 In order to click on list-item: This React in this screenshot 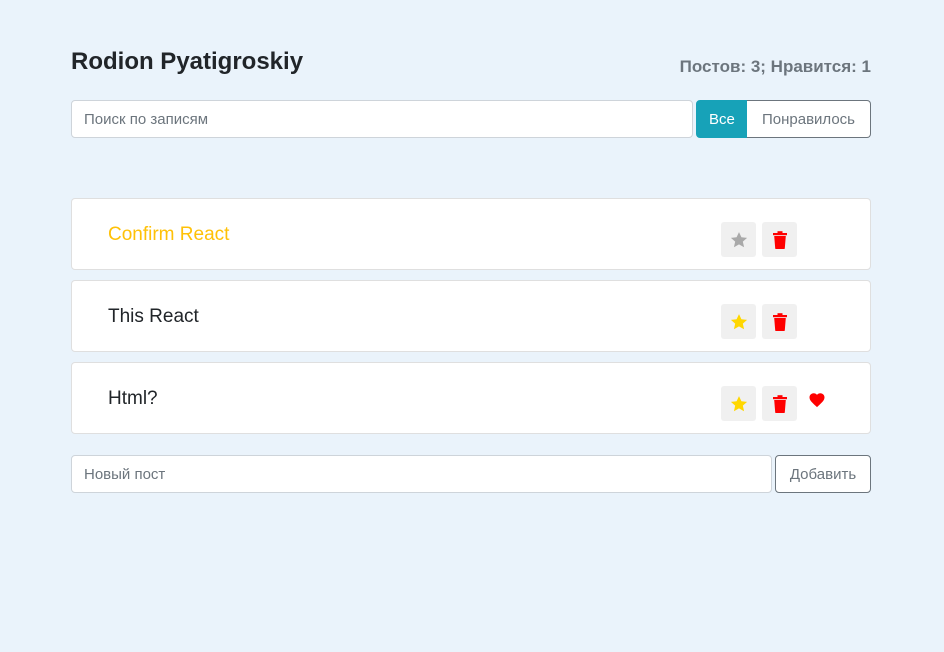, I will do `click(471, 316)`.